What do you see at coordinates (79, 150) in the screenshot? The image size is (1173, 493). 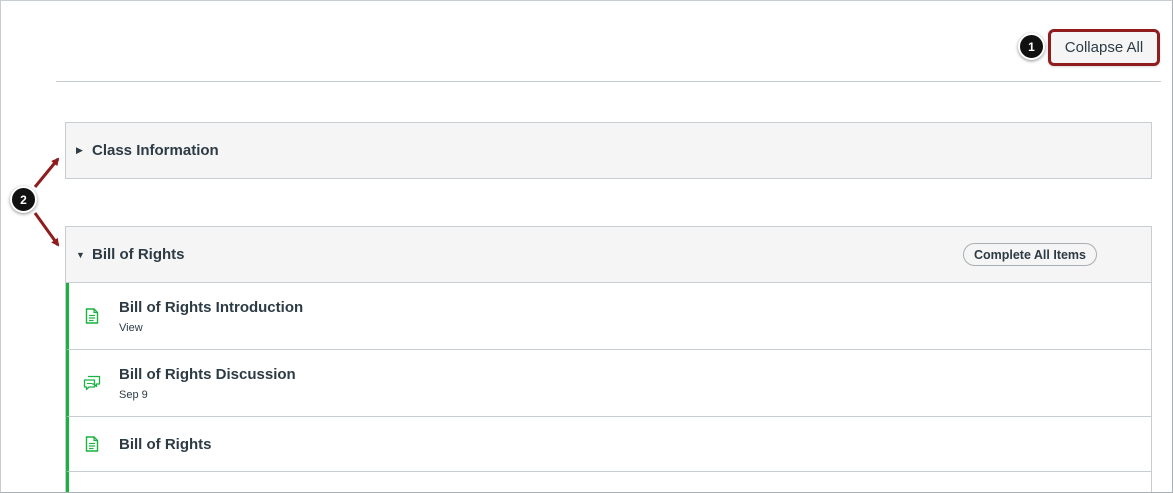 I see `caret-right-icon: ▶` at bounding box center [79, 150].